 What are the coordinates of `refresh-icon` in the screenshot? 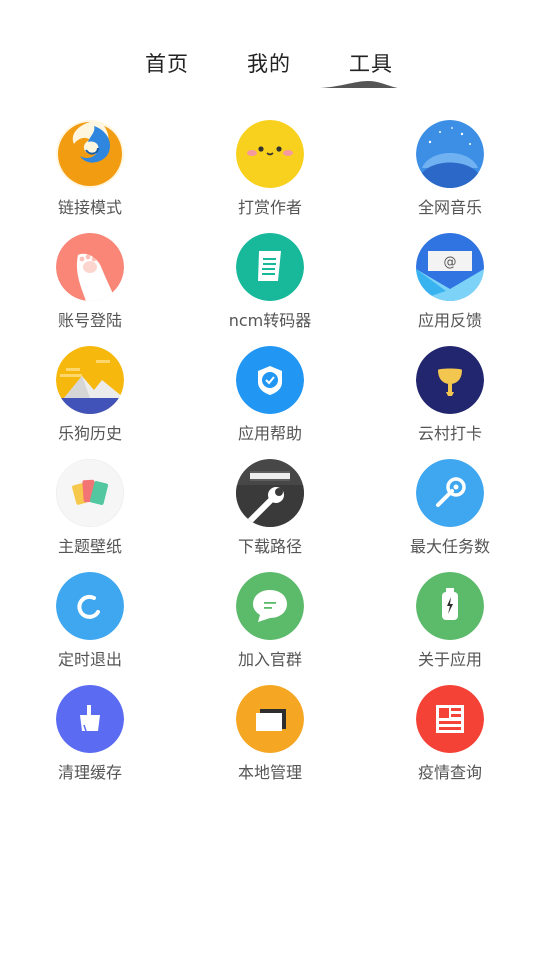 It's located at (90, 606).